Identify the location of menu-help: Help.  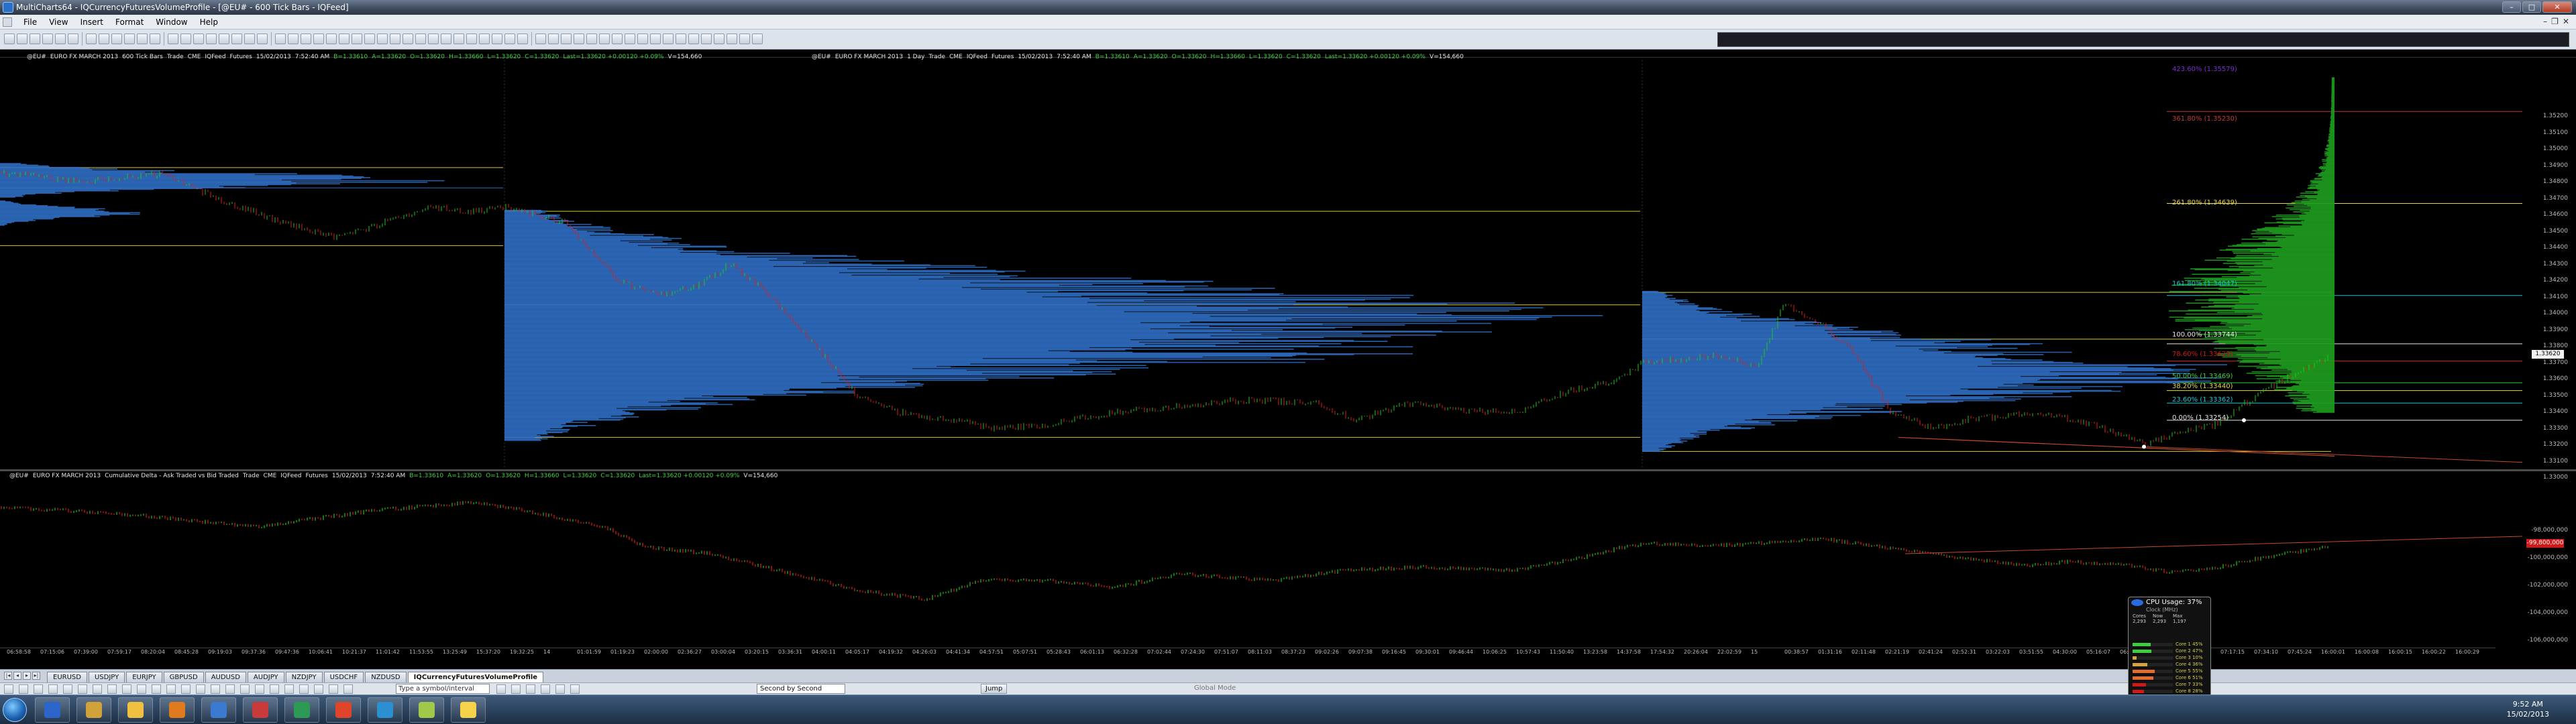
(209, 22).